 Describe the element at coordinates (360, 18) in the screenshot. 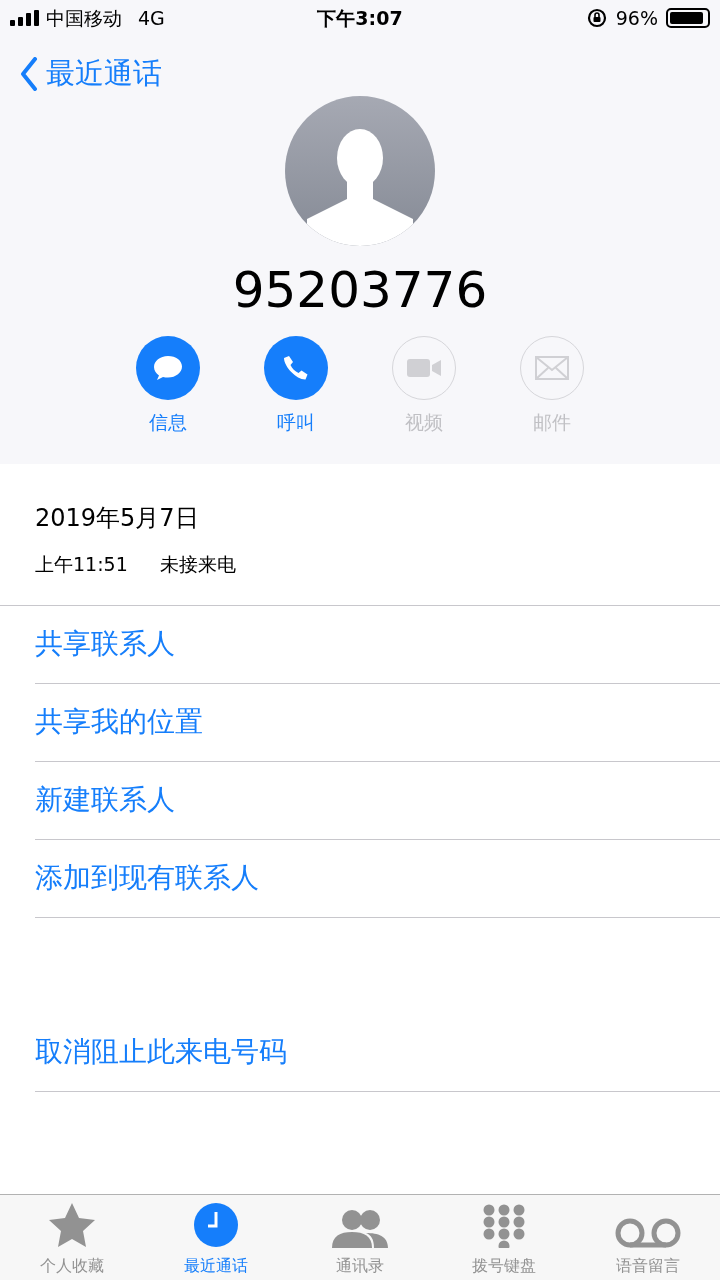

I see `status-time: 下午3:07` at that location.